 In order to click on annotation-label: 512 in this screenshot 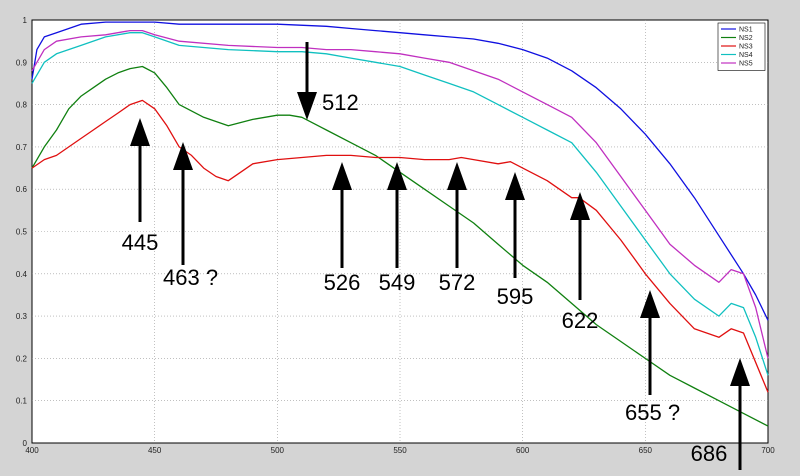, I will do `click(340, 102)`.